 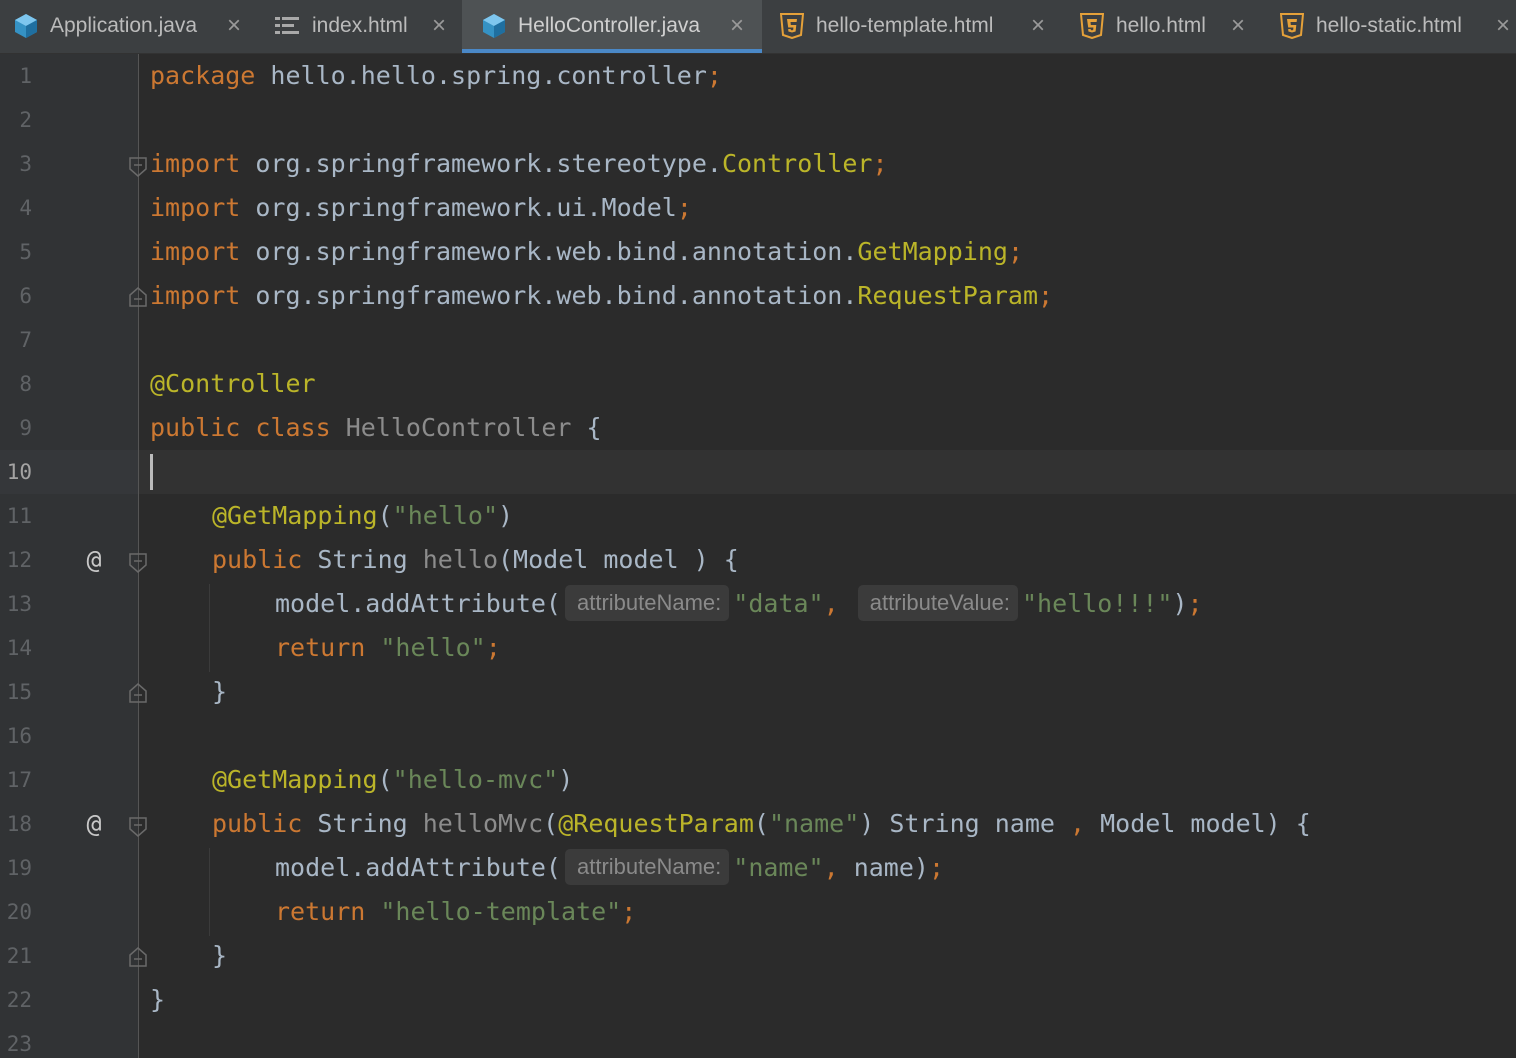 What do you see at coordinates (481, 163) in the screenshot?
I see `import-path: org.springframework.stereotype.` at bounding box center [481, 163].